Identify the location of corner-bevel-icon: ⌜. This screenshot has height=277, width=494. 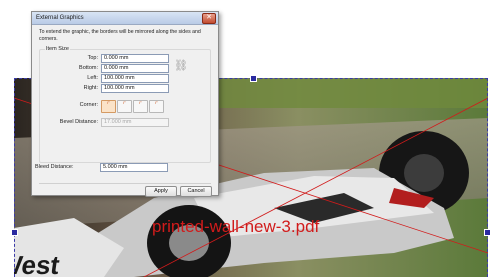
(140, 106).